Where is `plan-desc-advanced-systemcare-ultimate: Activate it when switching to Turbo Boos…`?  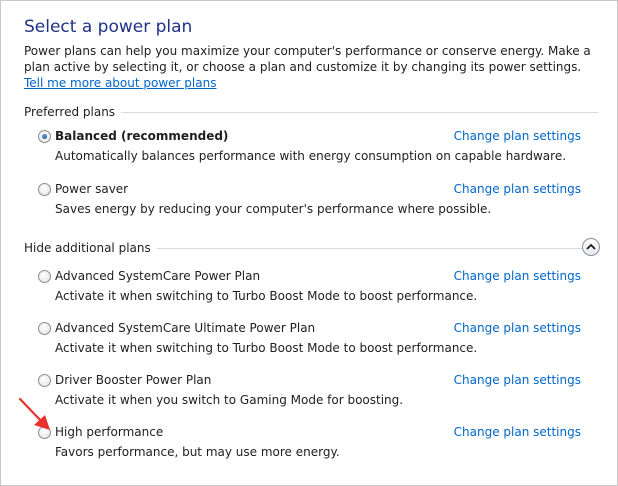 plan-desc-advanced-systemcare-ultimate: Activate it when switching to Turbo Boos… is located at coordinates (266, 348).